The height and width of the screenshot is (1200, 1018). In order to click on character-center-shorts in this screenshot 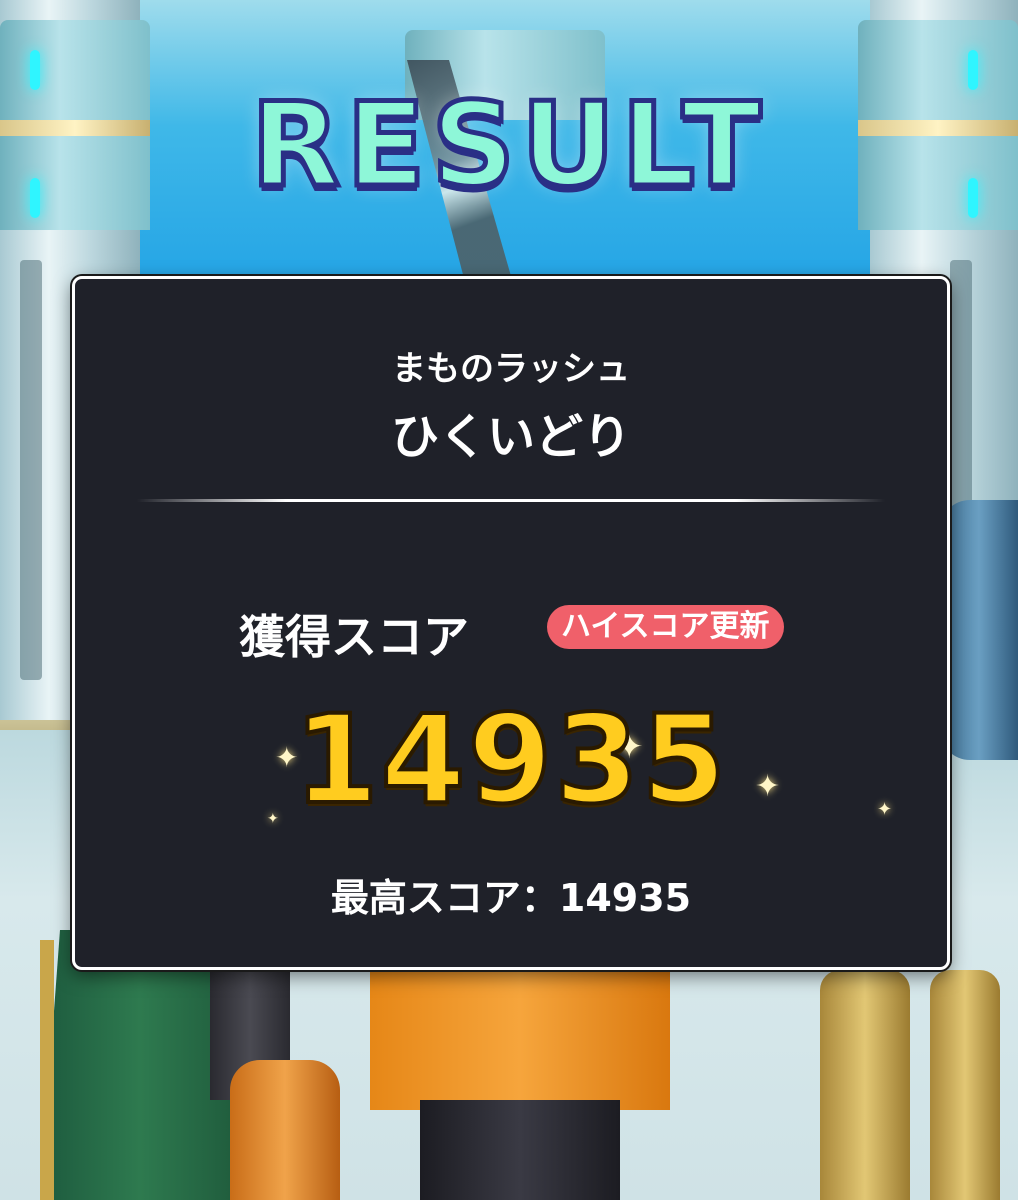, I will do `click(520, 1035)`.